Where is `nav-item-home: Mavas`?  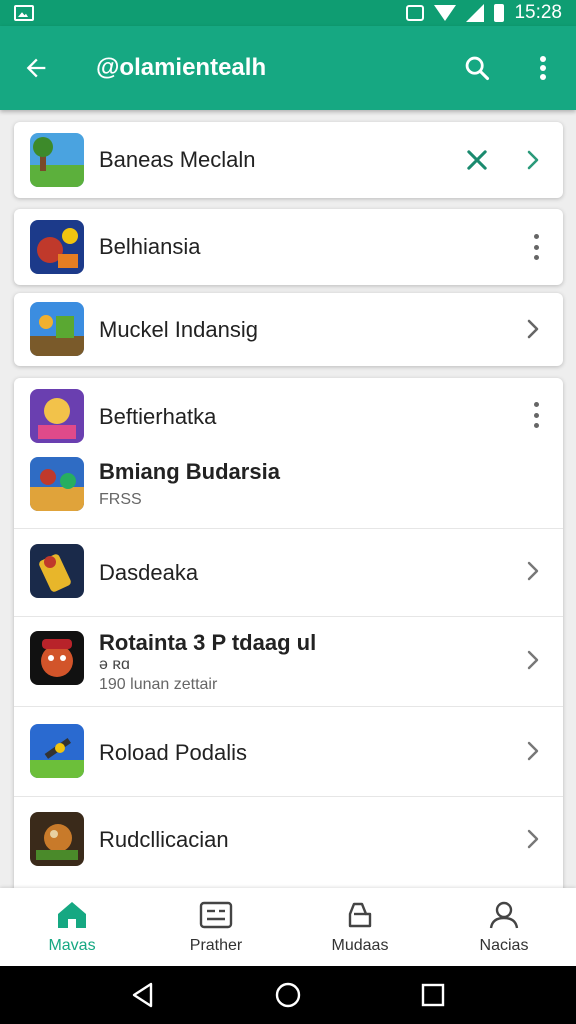 nav-item-home: Mavas is located at coordinates (72, 927).